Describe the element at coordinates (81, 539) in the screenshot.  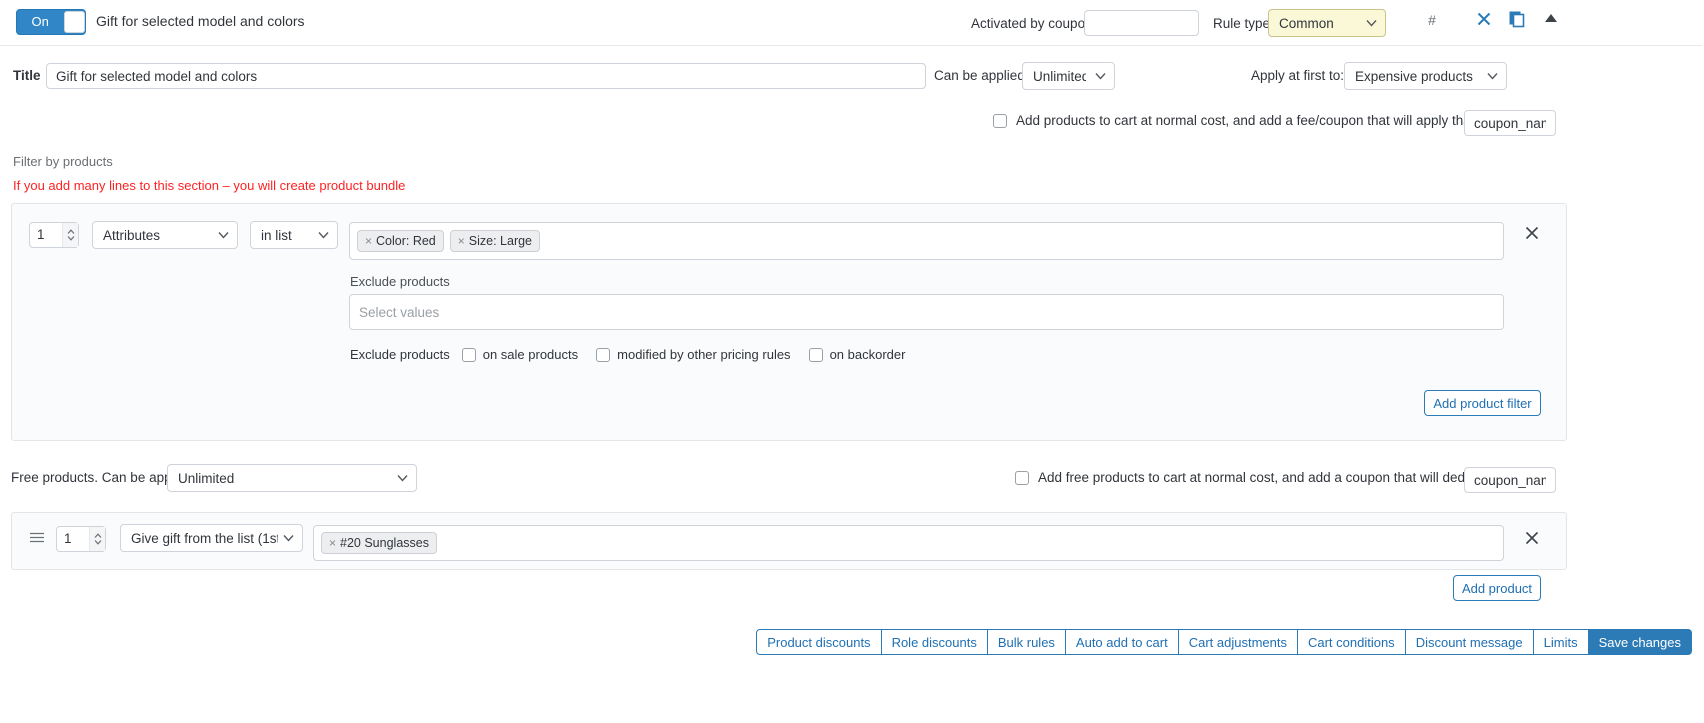
I see `gift-quantity-stepper: 1` at that location.